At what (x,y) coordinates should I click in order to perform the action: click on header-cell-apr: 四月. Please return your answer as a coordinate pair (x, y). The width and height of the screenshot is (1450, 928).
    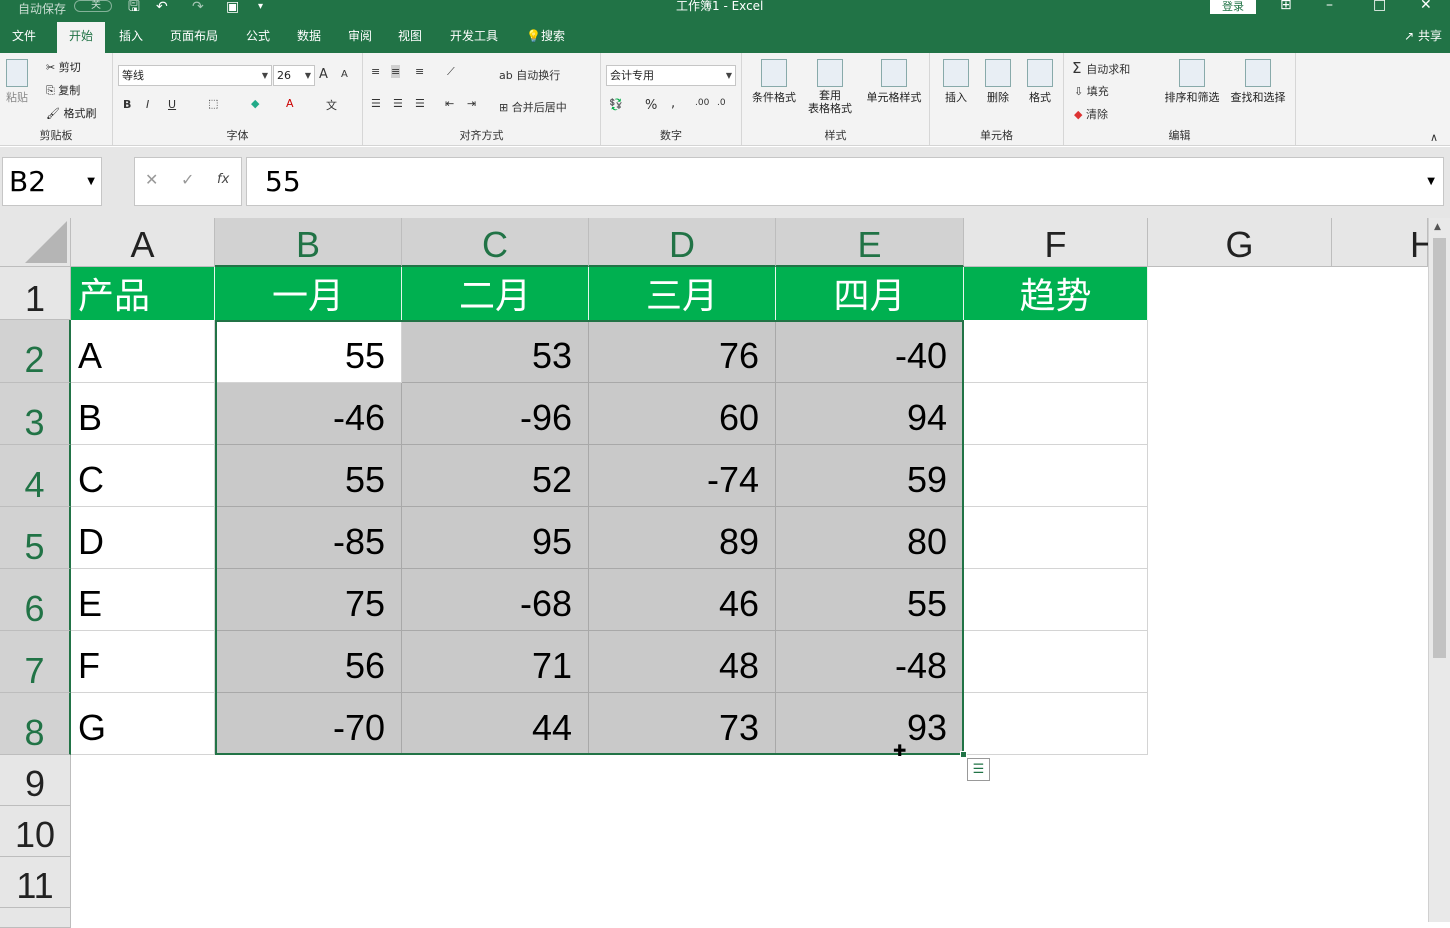
    Looking at the image, I should click on (870, 293).